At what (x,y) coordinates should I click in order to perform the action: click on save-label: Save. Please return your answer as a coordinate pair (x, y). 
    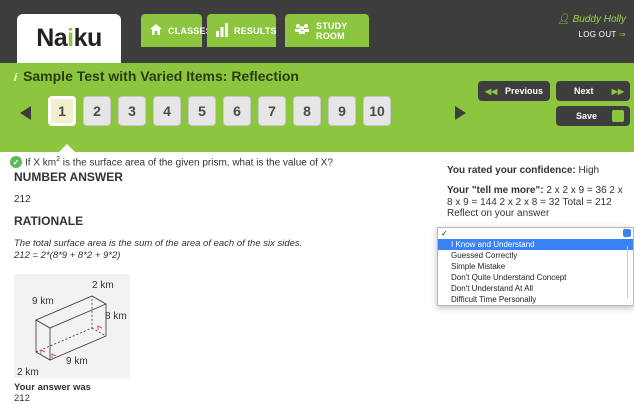
    Looking at the image, I should click on (587, 116).